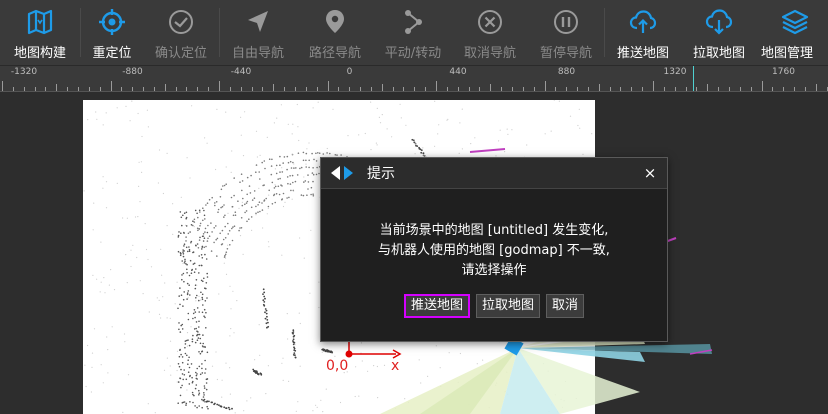 This screenshot has height=414, width=828. What do you see at coordinates (395, 366) in the screenshot?
I see `x-axis-label: x` at bounding box center [395, 366].